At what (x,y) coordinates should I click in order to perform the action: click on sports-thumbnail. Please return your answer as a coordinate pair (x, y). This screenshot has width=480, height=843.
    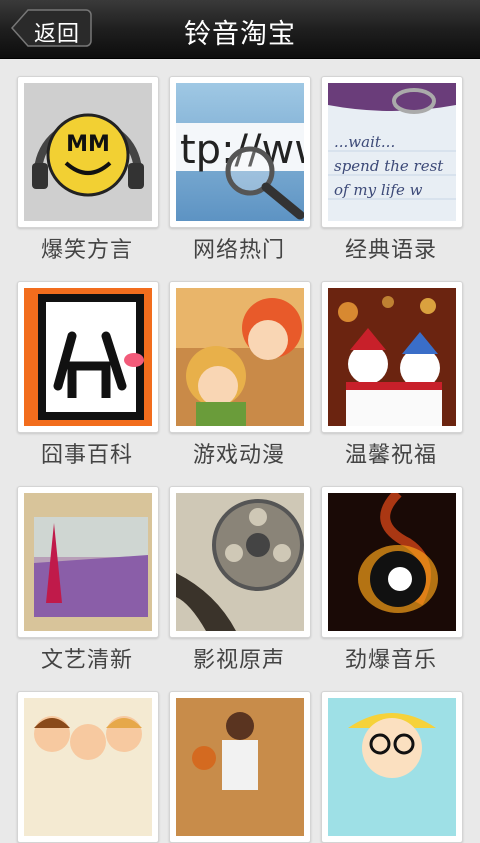
    Looking at the image, I should click on (240, 767).